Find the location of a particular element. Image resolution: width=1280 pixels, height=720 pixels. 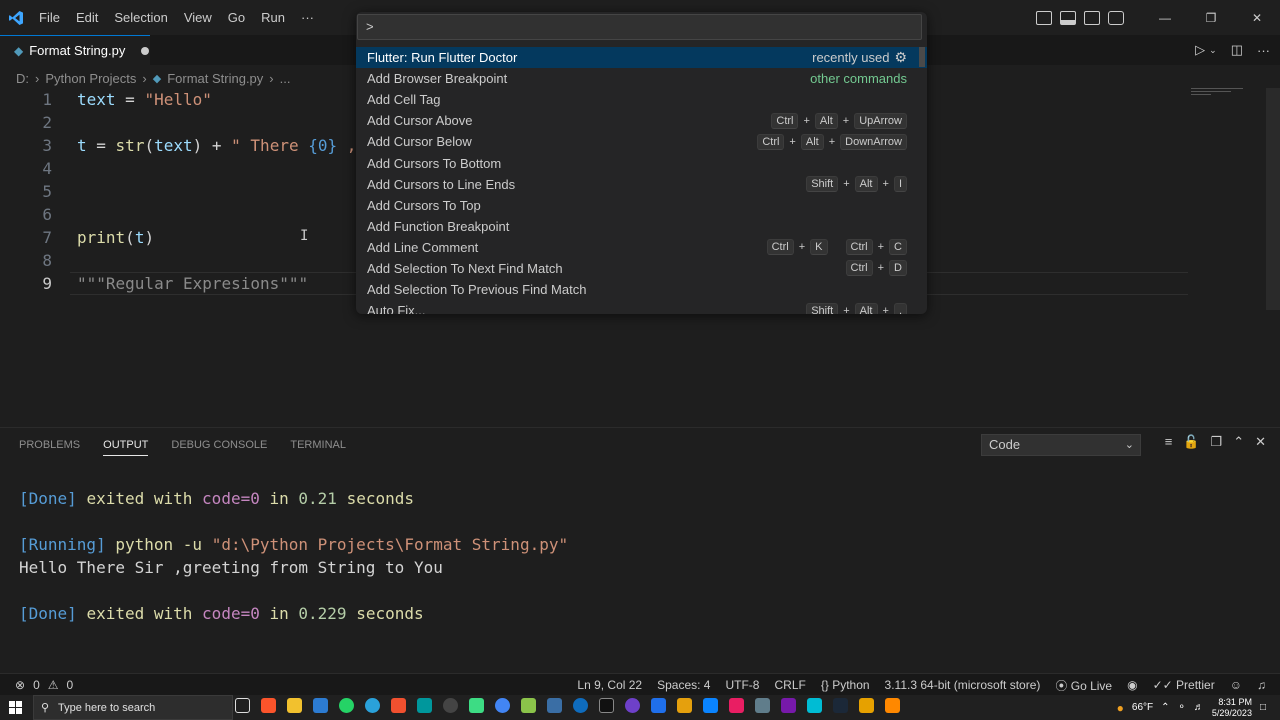

tab-problems: PROBLEMS is located at coordinates (49, 445).